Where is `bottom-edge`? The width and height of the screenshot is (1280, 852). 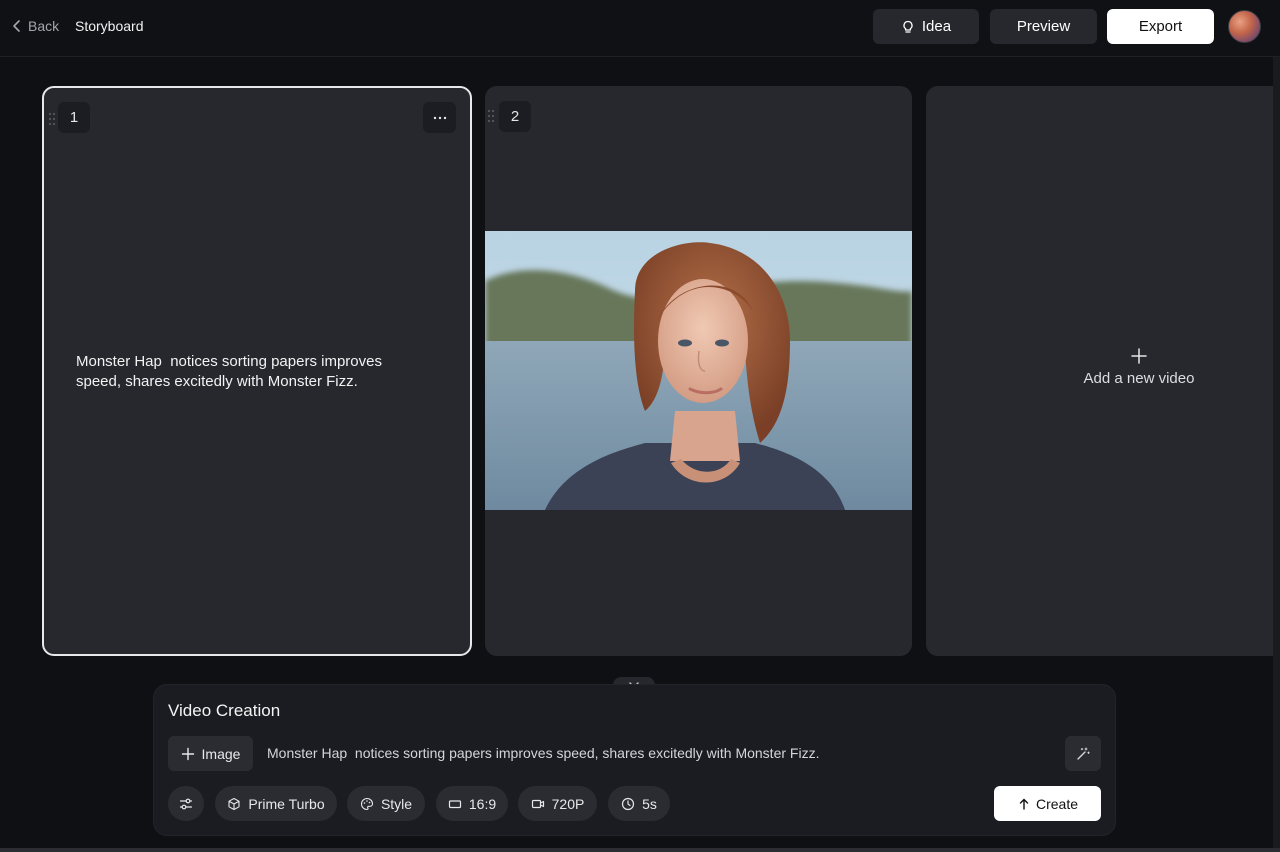 bottom-edge is located at coordinates (640, 850).